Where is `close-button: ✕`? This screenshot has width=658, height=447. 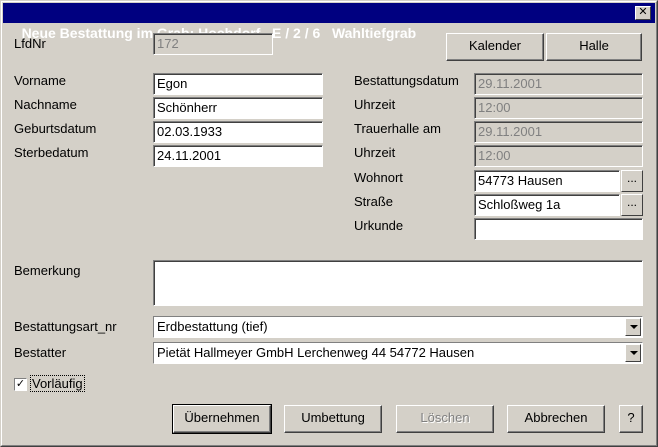 close-button: ✕ is located at coordinates (643, 13).